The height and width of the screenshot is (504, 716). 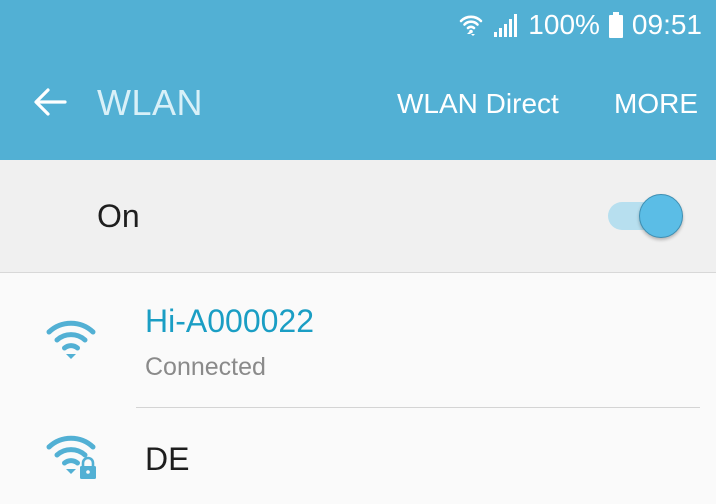 What do you see at coordinates (73, 459) in the screenshot?
I see `wifi-lock-icon` at bounding box center [73, 459].